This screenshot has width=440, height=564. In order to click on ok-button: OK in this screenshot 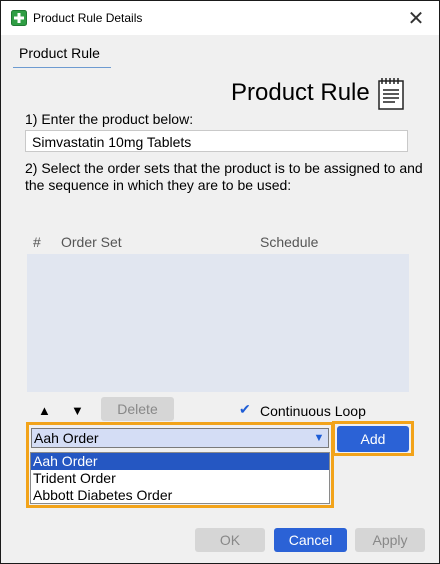, I will do `click(230, 540)`.